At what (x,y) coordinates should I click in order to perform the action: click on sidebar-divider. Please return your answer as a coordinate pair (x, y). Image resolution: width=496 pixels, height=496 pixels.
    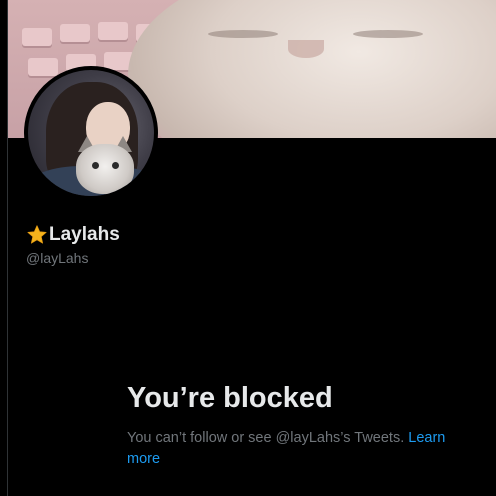
    Looking at the image, I should click on (4, 248).